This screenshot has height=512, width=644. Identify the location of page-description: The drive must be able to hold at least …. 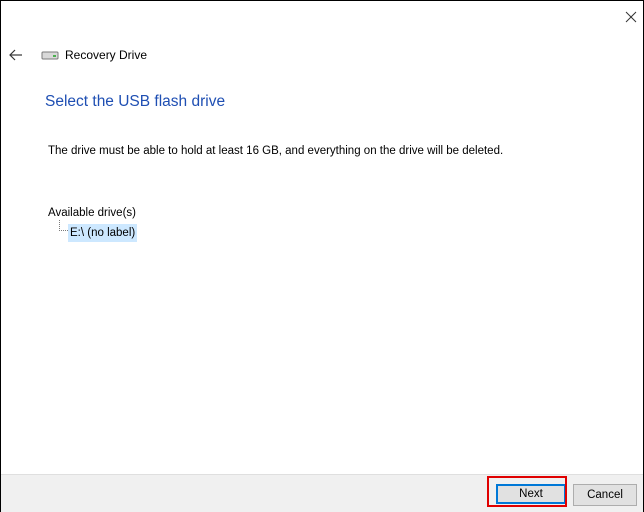
(276, 151).